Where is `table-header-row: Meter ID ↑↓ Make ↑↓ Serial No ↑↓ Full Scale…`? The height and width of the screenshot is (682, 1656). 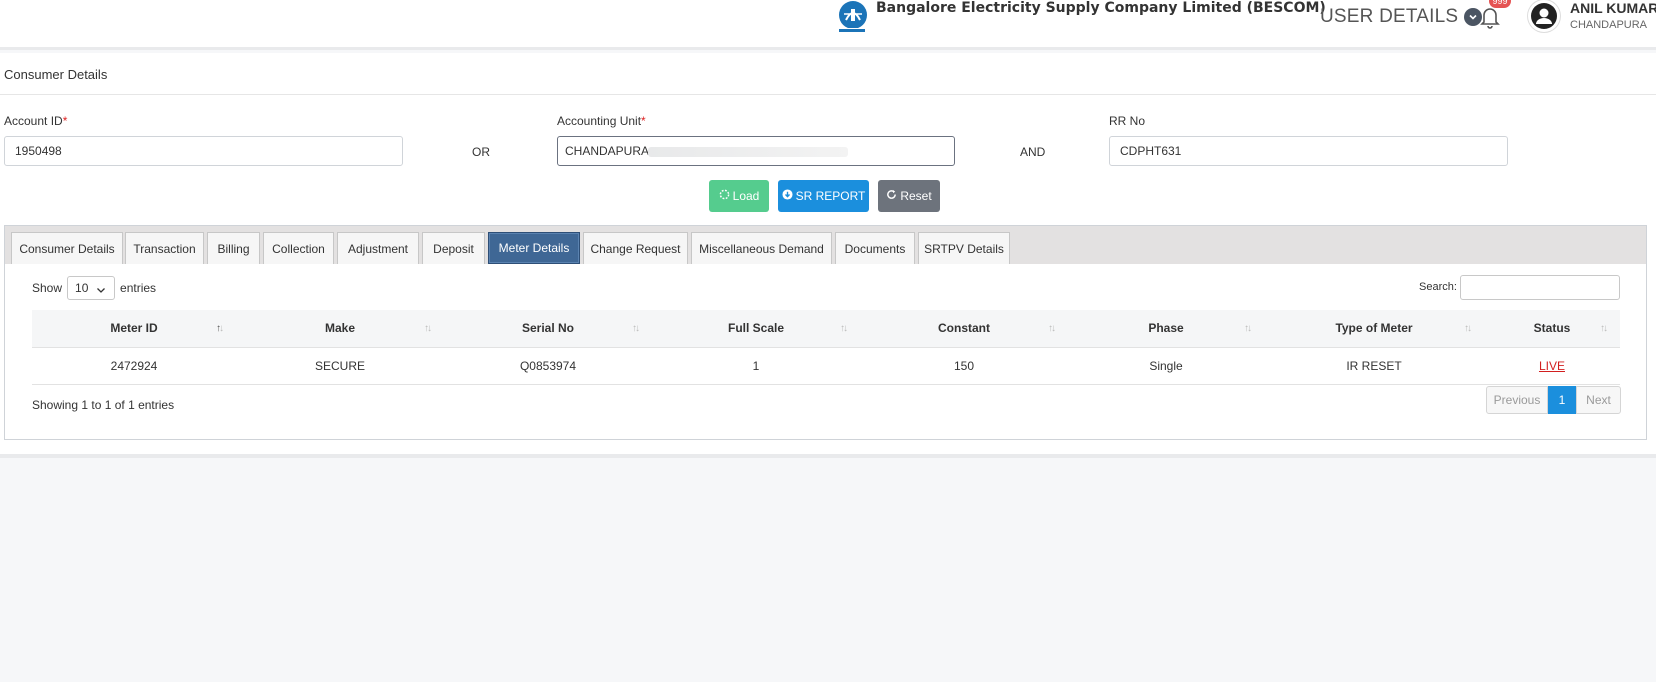
table-header-row: Meter ID ↑↓ Make ↑↓ Serial No ↑↓ Full Scale… is located at coordinates (826, 329).